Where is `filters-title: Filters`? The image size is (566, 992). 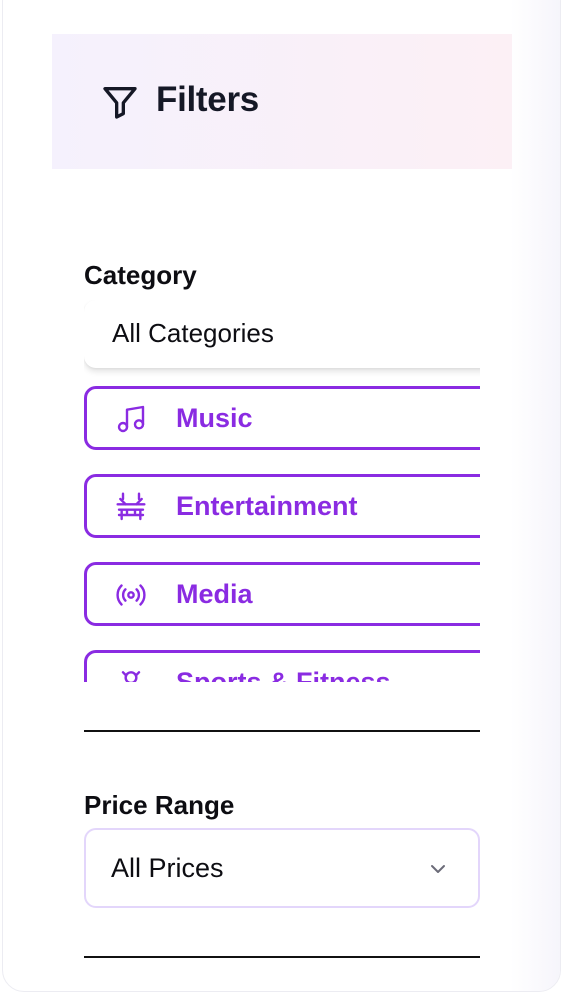
filters-title: Filters is located at coordinates (207, 99).